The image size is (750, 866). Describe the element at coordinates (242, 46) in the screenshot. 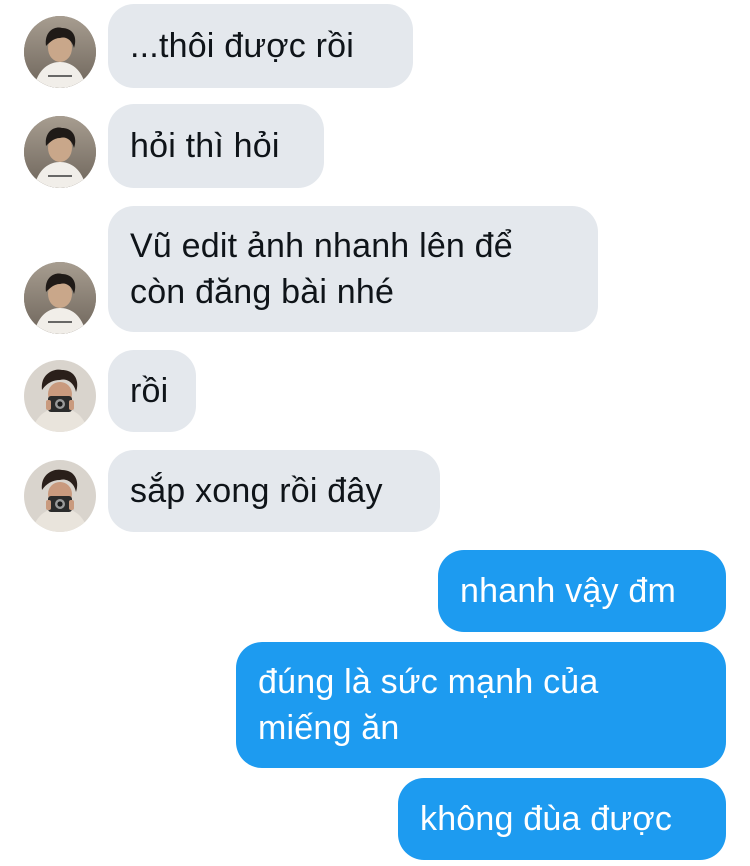

I see `message-text: ...thôi được rồi` at that location.